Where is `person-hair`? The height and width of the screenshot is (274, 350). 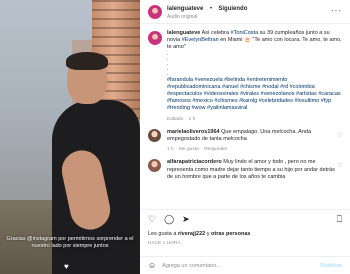
person-hair is located at coordinates (87, 61).